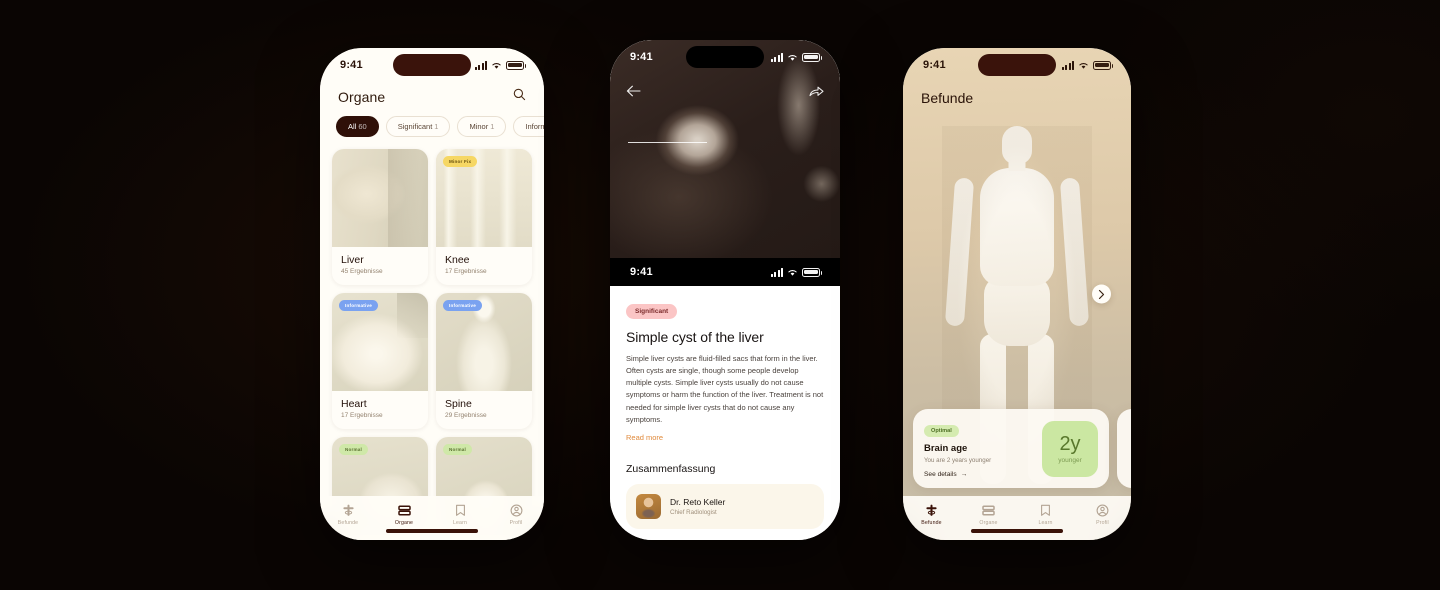 This screenshot has height=590, width=1440. I want to click on doctor-name: Dr. Reto Keller, so click(698, 501).